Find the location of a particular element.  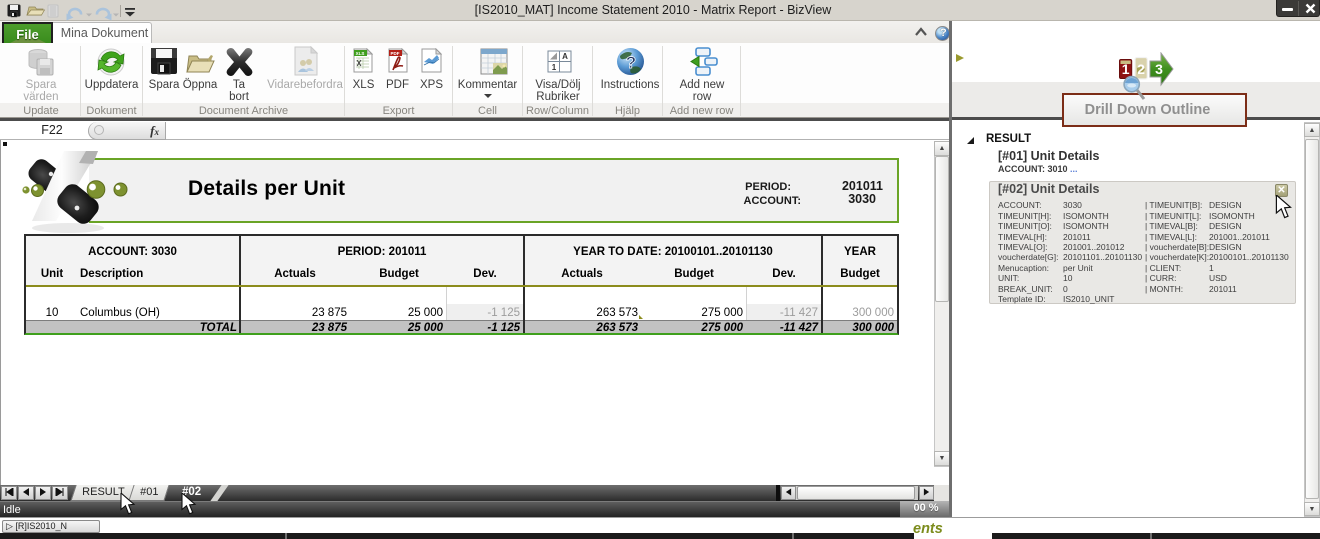

svg-text: A is located at coordinates (565, 56).